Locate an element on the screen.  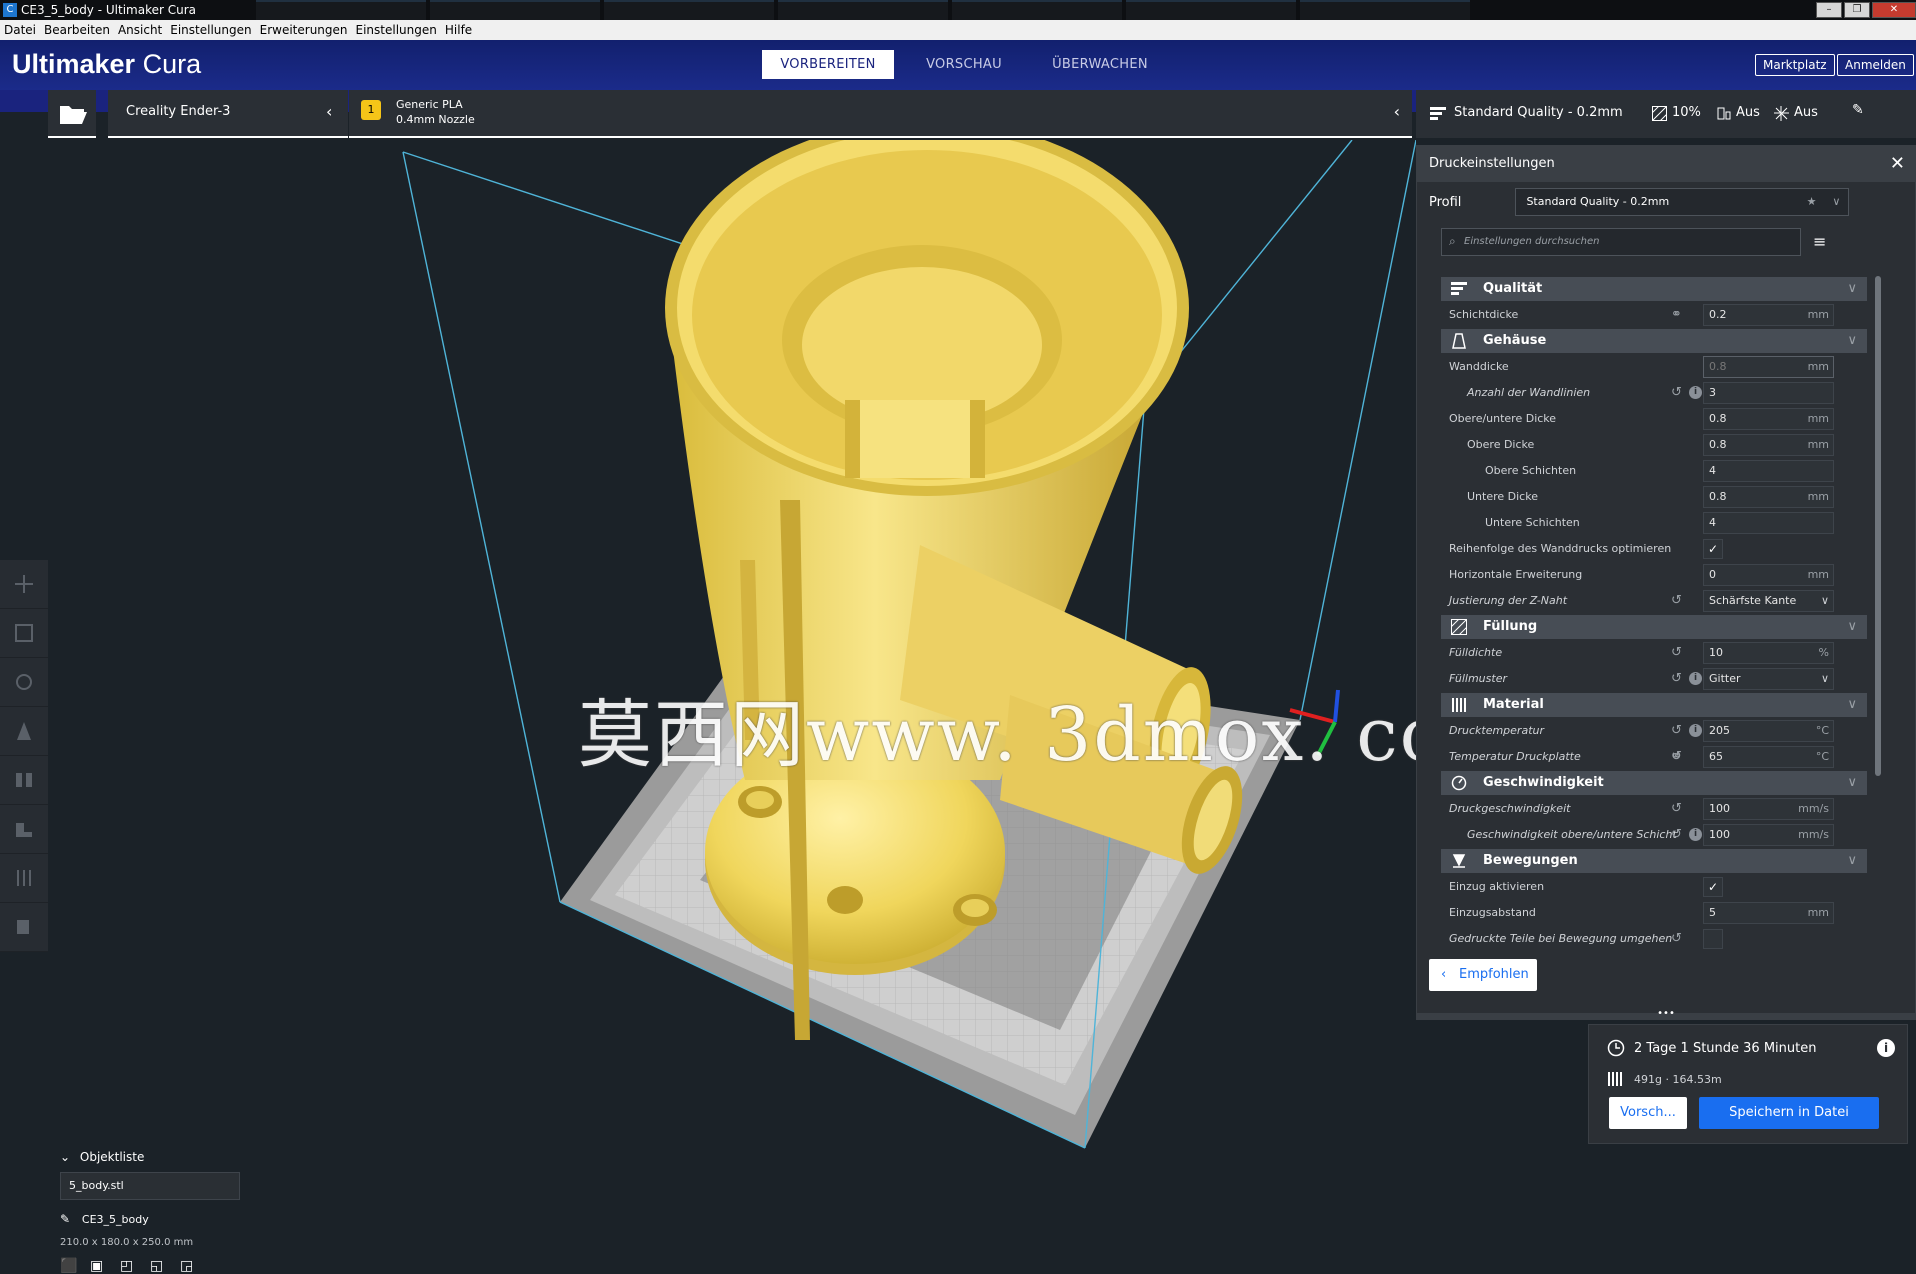
view-right-icon: ◲ is located at coordinates (195, 1266).